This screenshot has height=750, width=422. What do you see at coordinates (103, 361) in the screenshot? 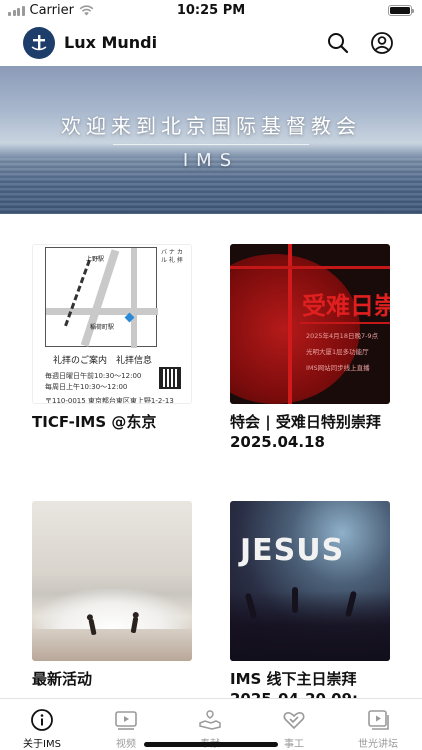
I see `map-caption: 礼拝のご案内 礼拝信息` at bounding box center [103, 361].